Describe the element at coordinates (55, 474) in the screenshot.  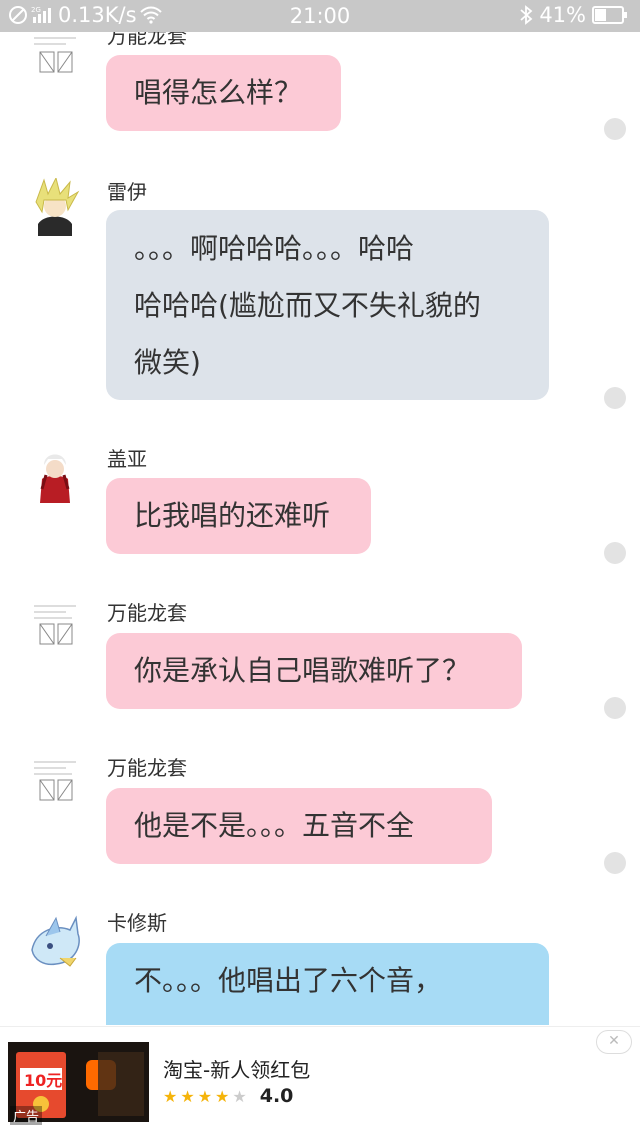
I see `red-character-avatar` at that location.